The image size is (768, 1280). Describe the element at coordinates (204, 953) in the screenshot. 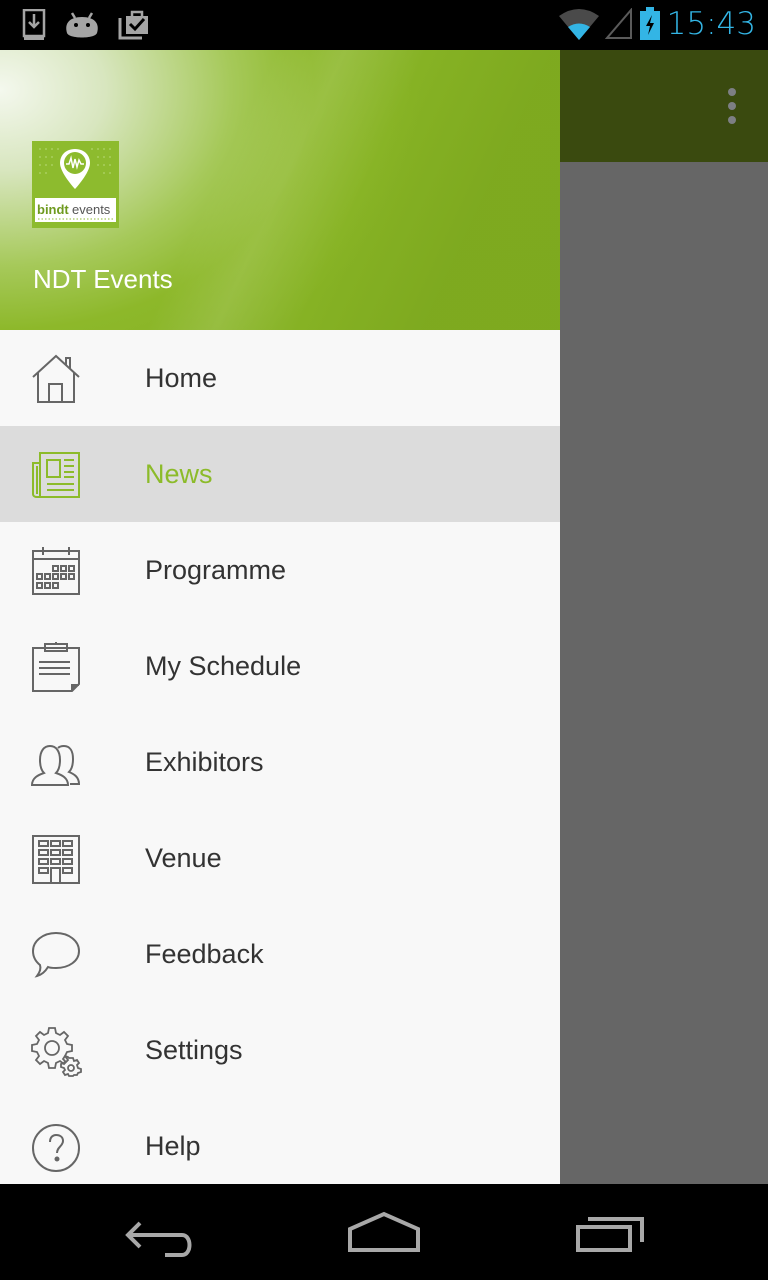

I see `menu-label: Feedback` at that location.